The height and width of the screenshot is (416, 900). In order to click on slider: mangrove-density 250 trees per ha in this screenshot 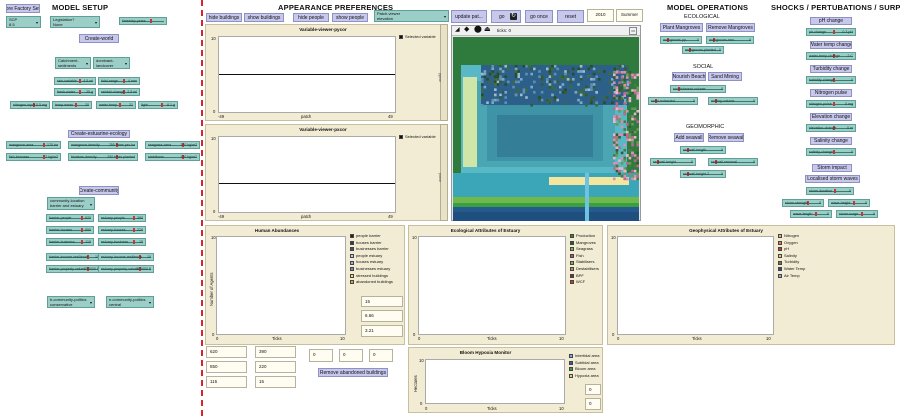, I will do `click(103, 145)`.